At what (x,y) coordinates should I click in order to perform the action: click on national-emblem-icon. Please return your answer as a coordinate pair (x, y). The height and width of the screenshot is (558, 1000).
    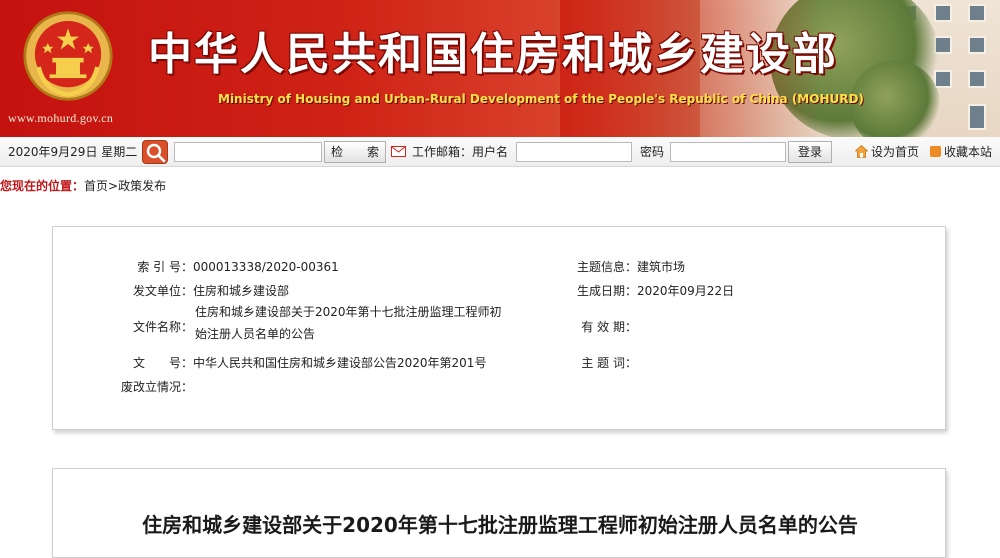
    Looking at the image, I should click on (68, 56).